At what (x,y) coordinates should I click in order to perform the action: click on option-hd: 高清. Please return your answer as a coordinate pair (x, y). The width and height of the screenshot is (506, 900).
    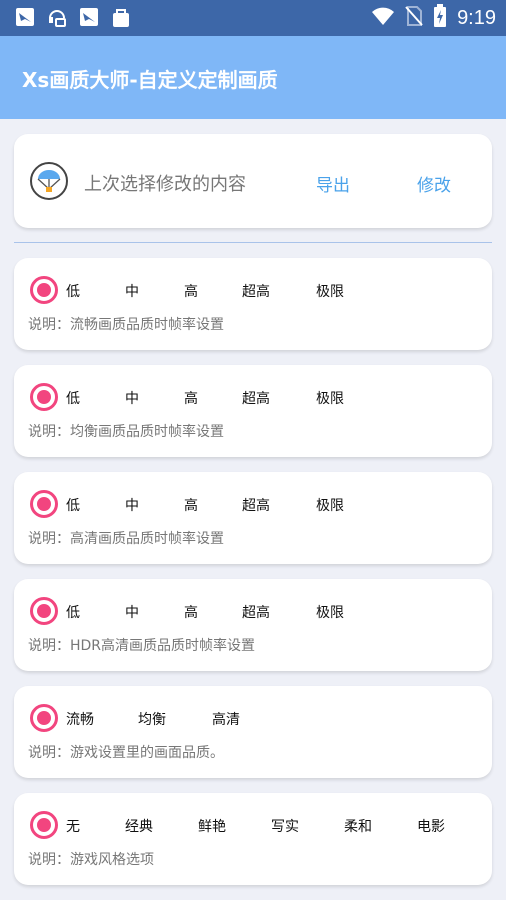
    Looking at the image, I should click on (226, 719).